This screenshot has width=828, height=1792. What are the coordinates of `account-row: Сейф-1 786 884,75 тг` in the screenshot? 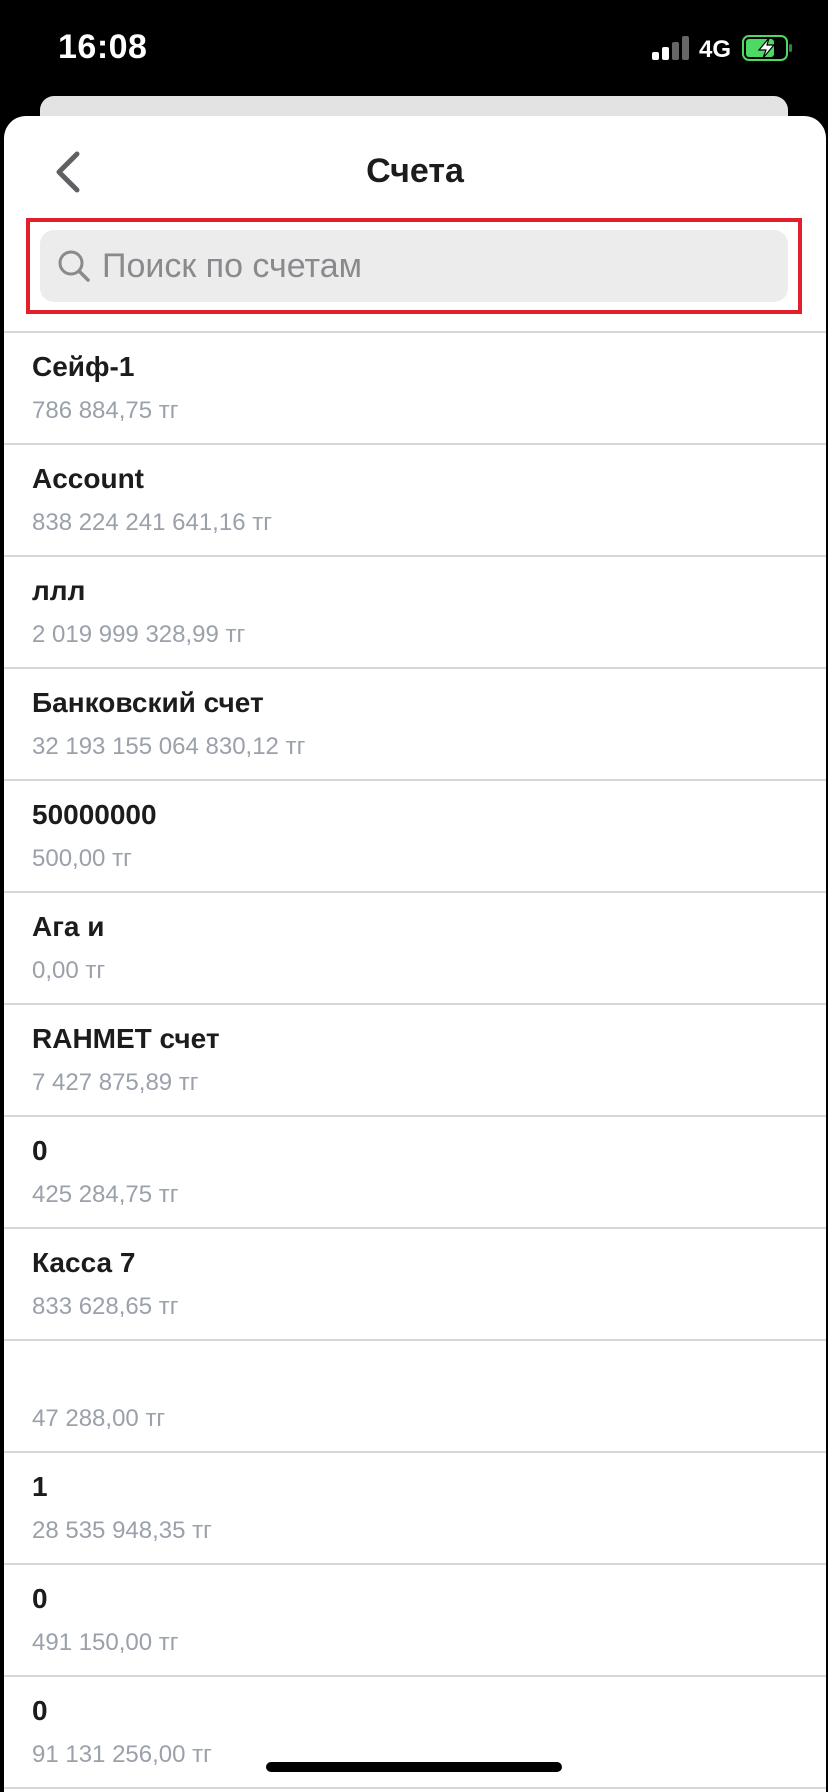 It's located at (415, 389).